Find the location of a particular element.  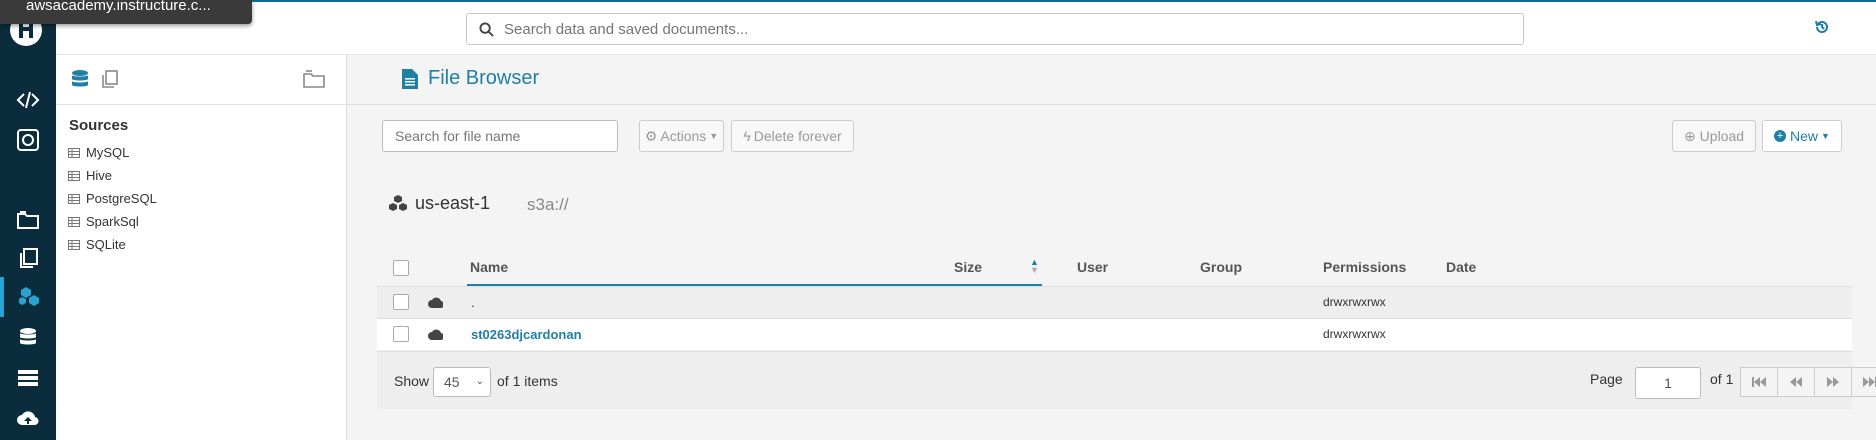

documents-tab-icon is located at coordinates (110, 81).